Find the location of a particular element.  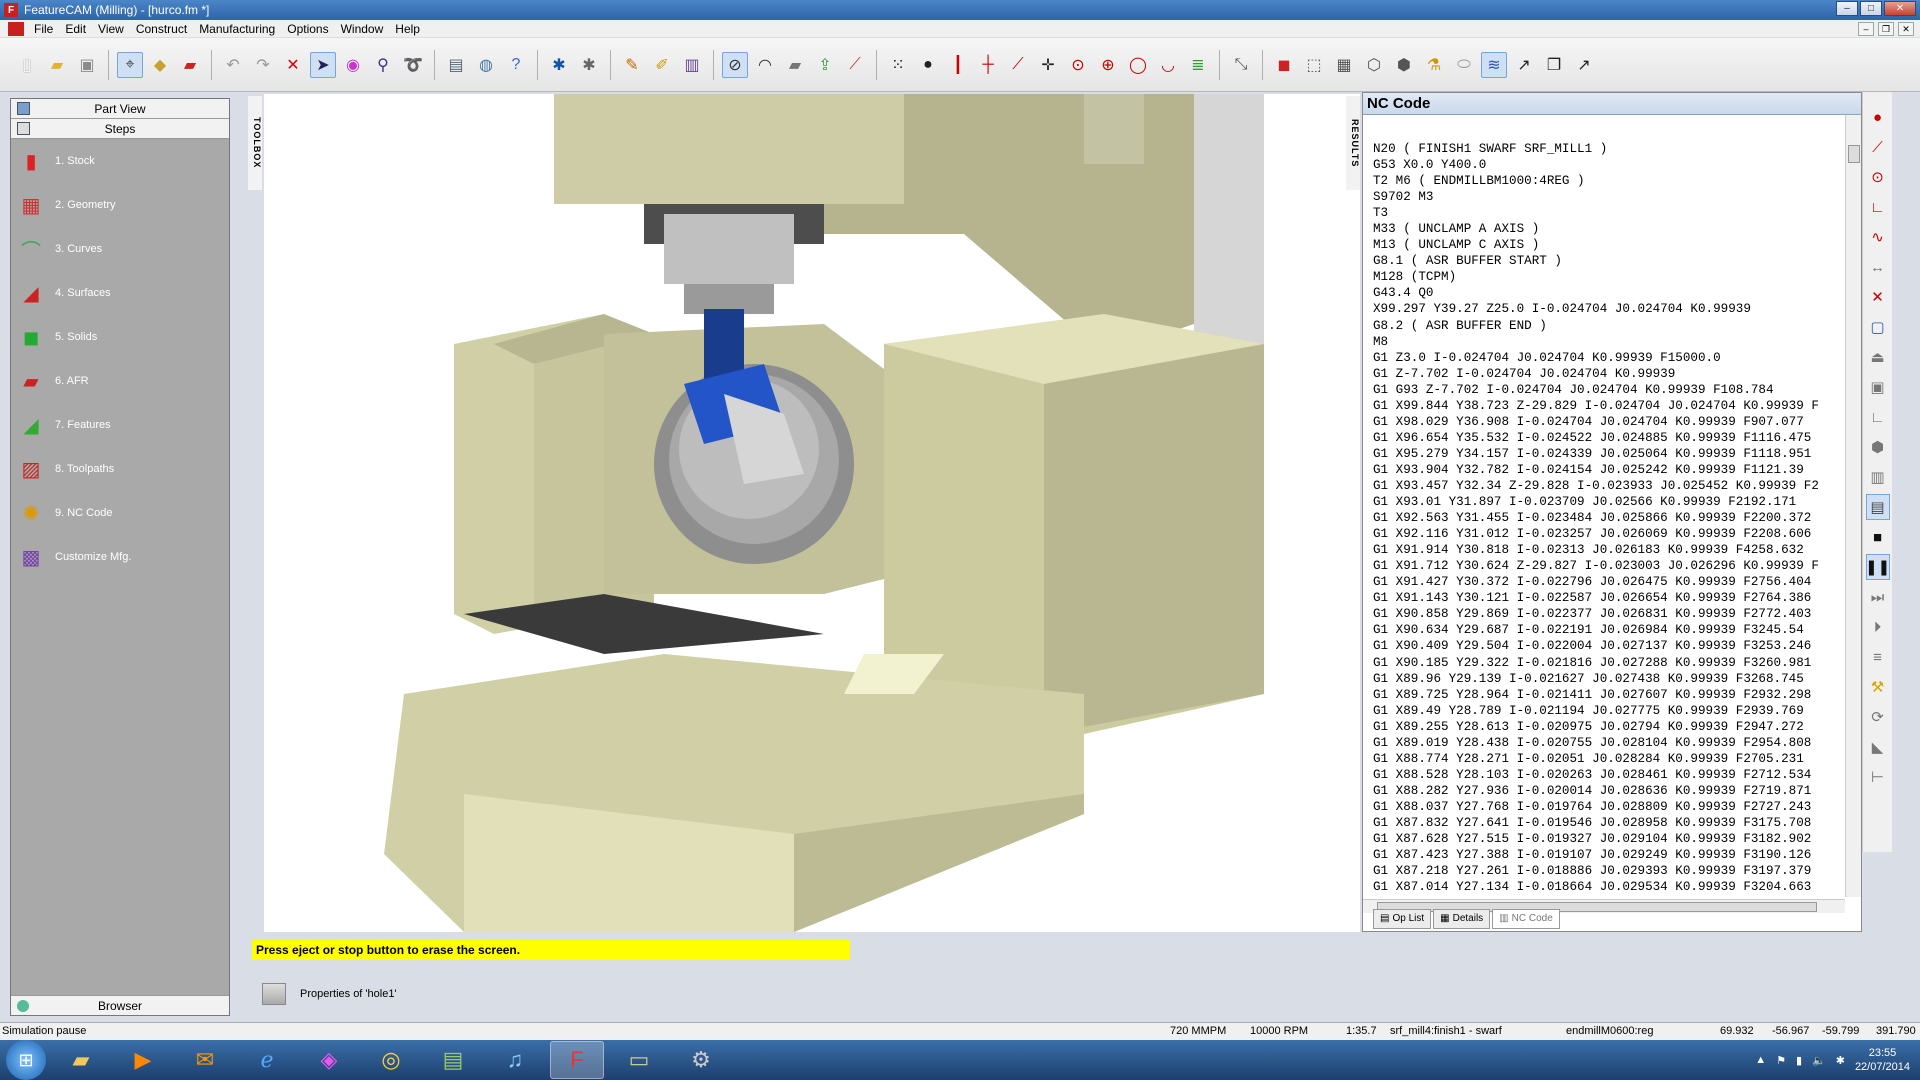

edit-icon: ✐ is located at coordinates (662, 65).